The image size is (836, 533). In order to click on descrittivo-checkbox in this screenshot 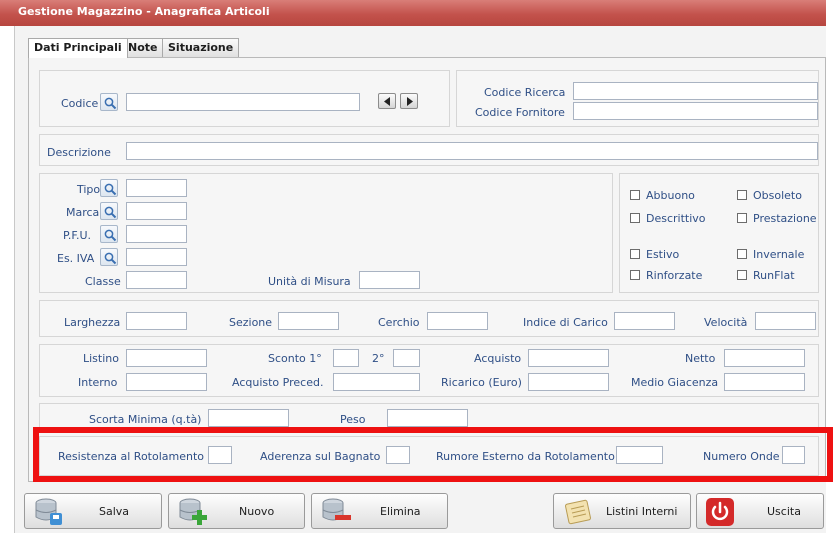, I will do `click(635, 218)`.